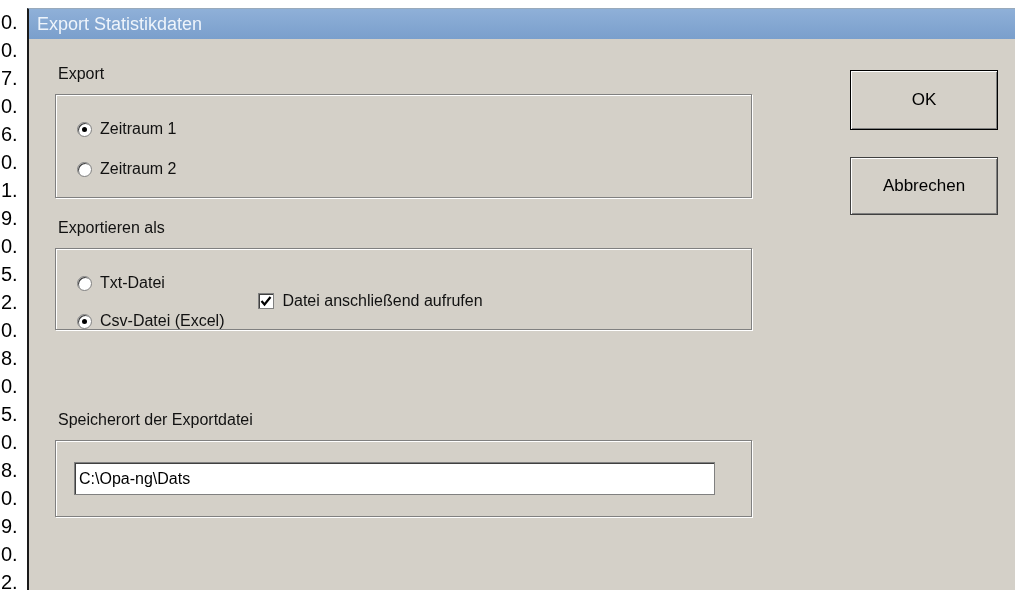 Image resolution: width=1015 pixels, height=590 pixels. What do you see at coordinates (132, 283) in the screenshot?
I see `radio-label: Txt-Datei` at bounding box center [132, 283].